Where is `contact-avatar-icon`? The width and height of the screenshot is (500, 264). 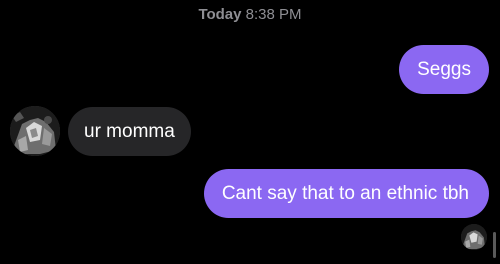 contact-avatar-icon is located at coordinates (35, 131).